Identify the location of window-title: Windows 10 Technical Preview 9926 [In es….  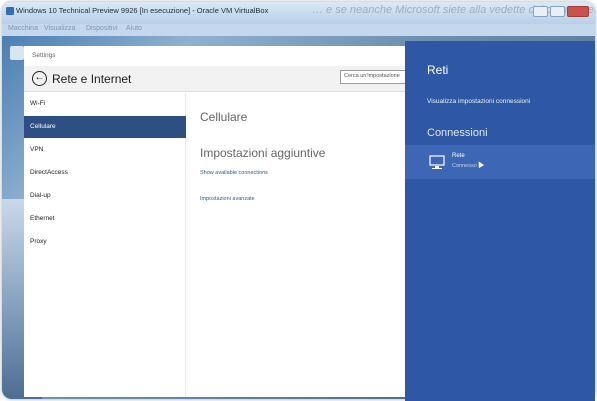
(142, 10).